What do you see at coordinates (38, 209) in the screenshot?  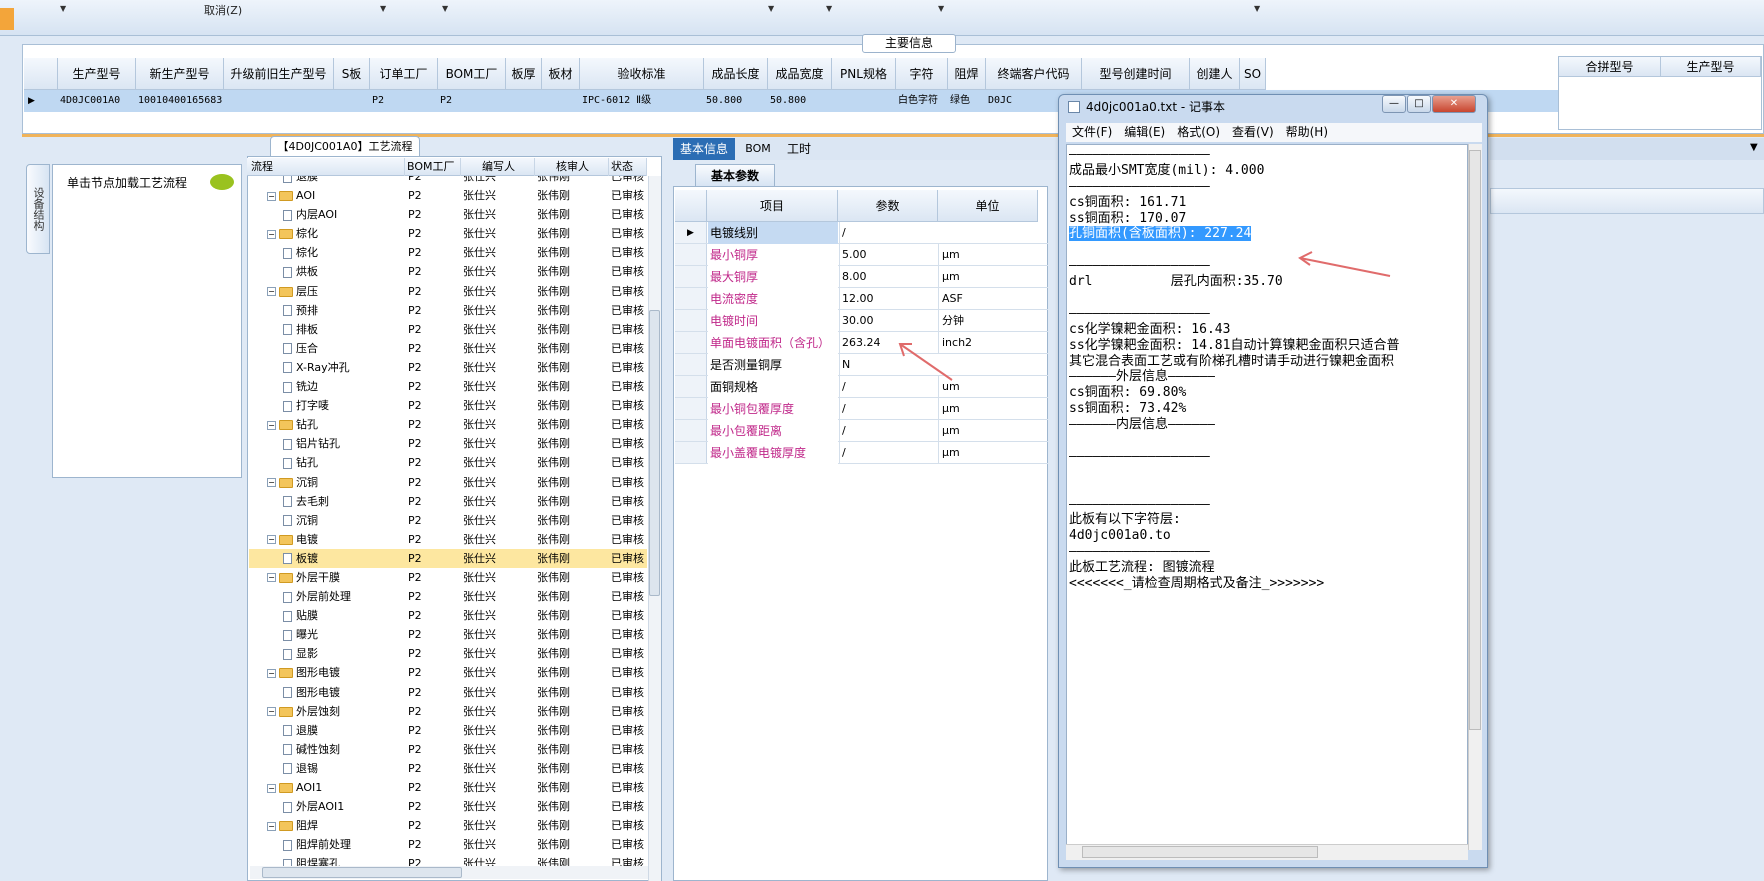 I see `tab-device-structure: 设备结构` at bounding box center [38, 209].